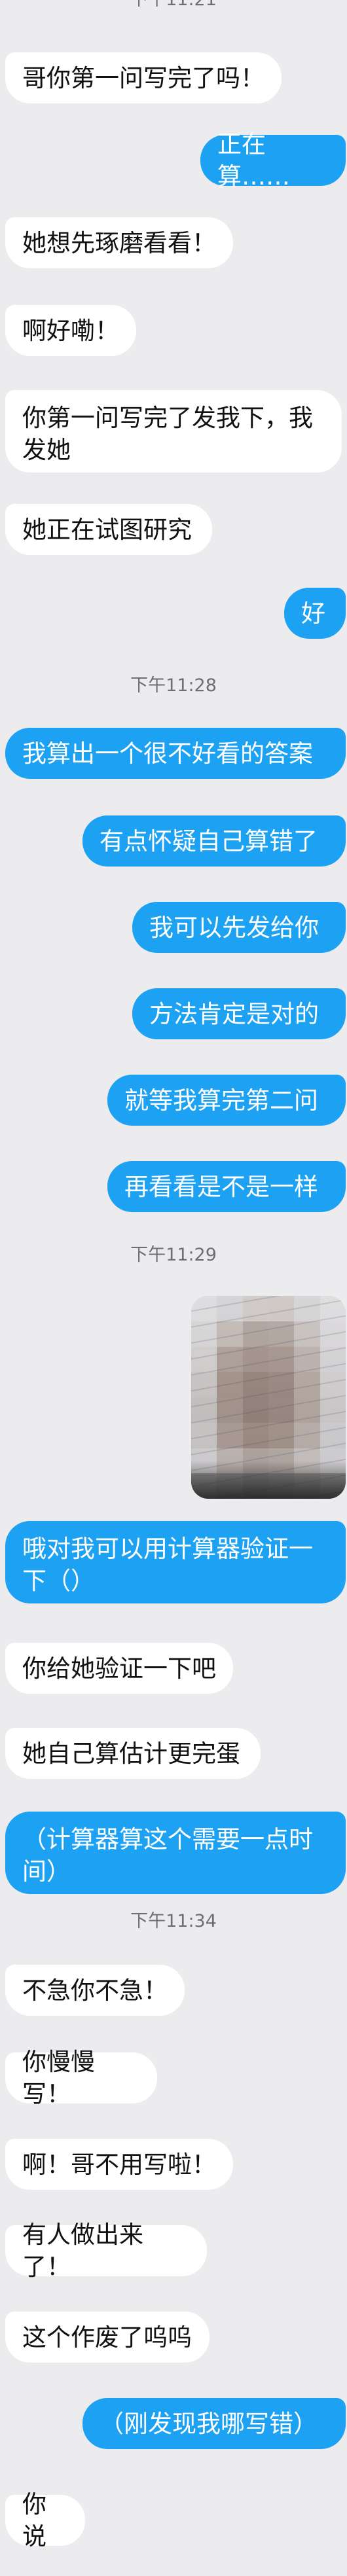 This screenshot has height=2576, width=347. Describe the element at coordinates (107, 2337) in the screenshot. I see `message-bubble-incoming: 这个作废了呜呜` at that location.